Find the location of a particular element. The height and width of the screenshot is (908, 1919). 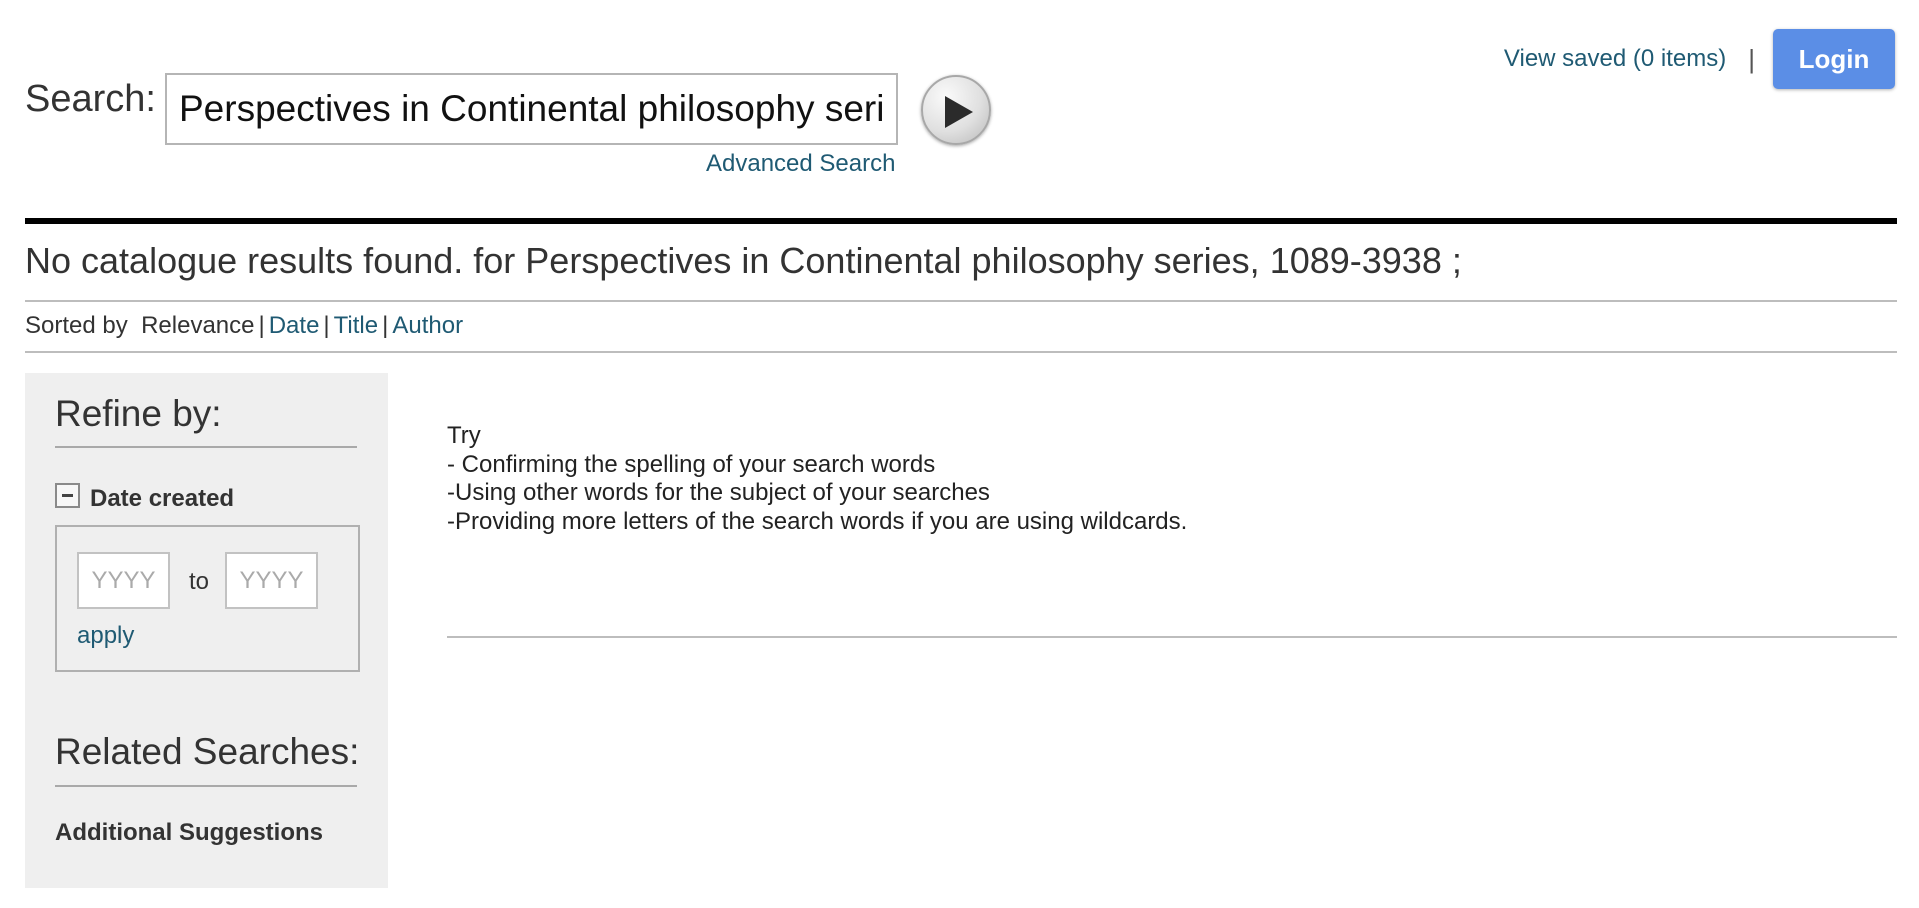

collapse-icon is located at coordinates (67, 495).